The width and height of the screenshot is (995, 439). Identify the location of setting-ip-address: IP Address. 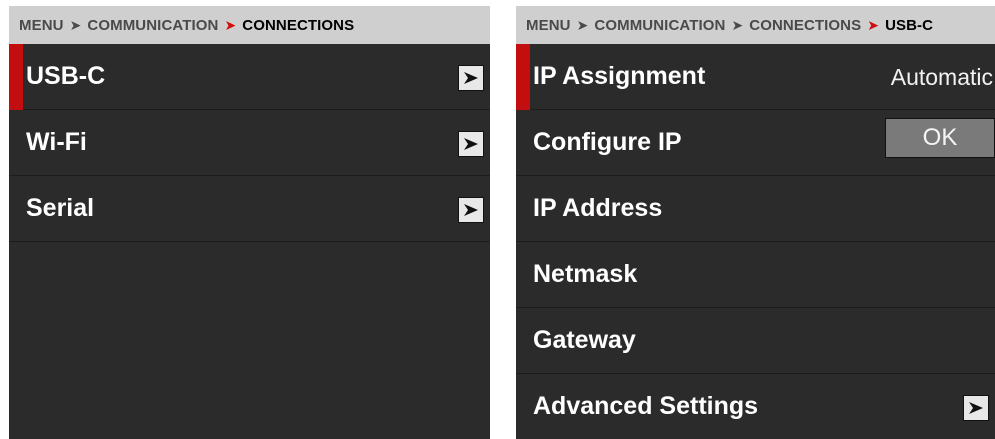
(755, 209).